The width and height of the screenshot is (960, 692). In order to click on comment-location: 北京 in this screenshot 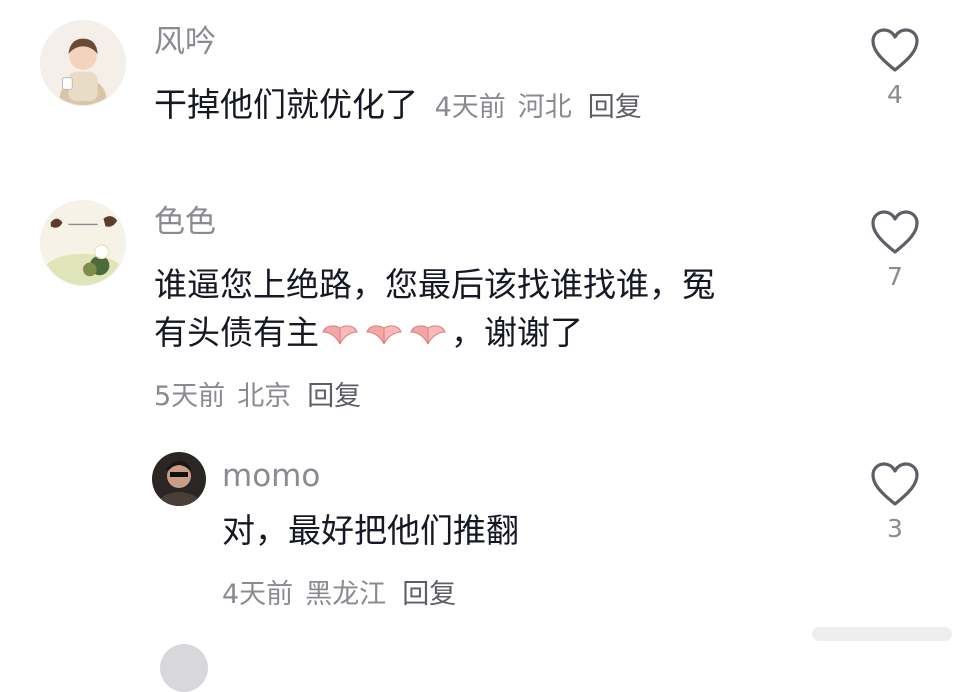, I will do `click(264, 396)`.